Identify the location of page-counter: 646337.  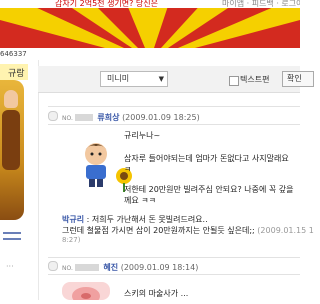
(13, 54).